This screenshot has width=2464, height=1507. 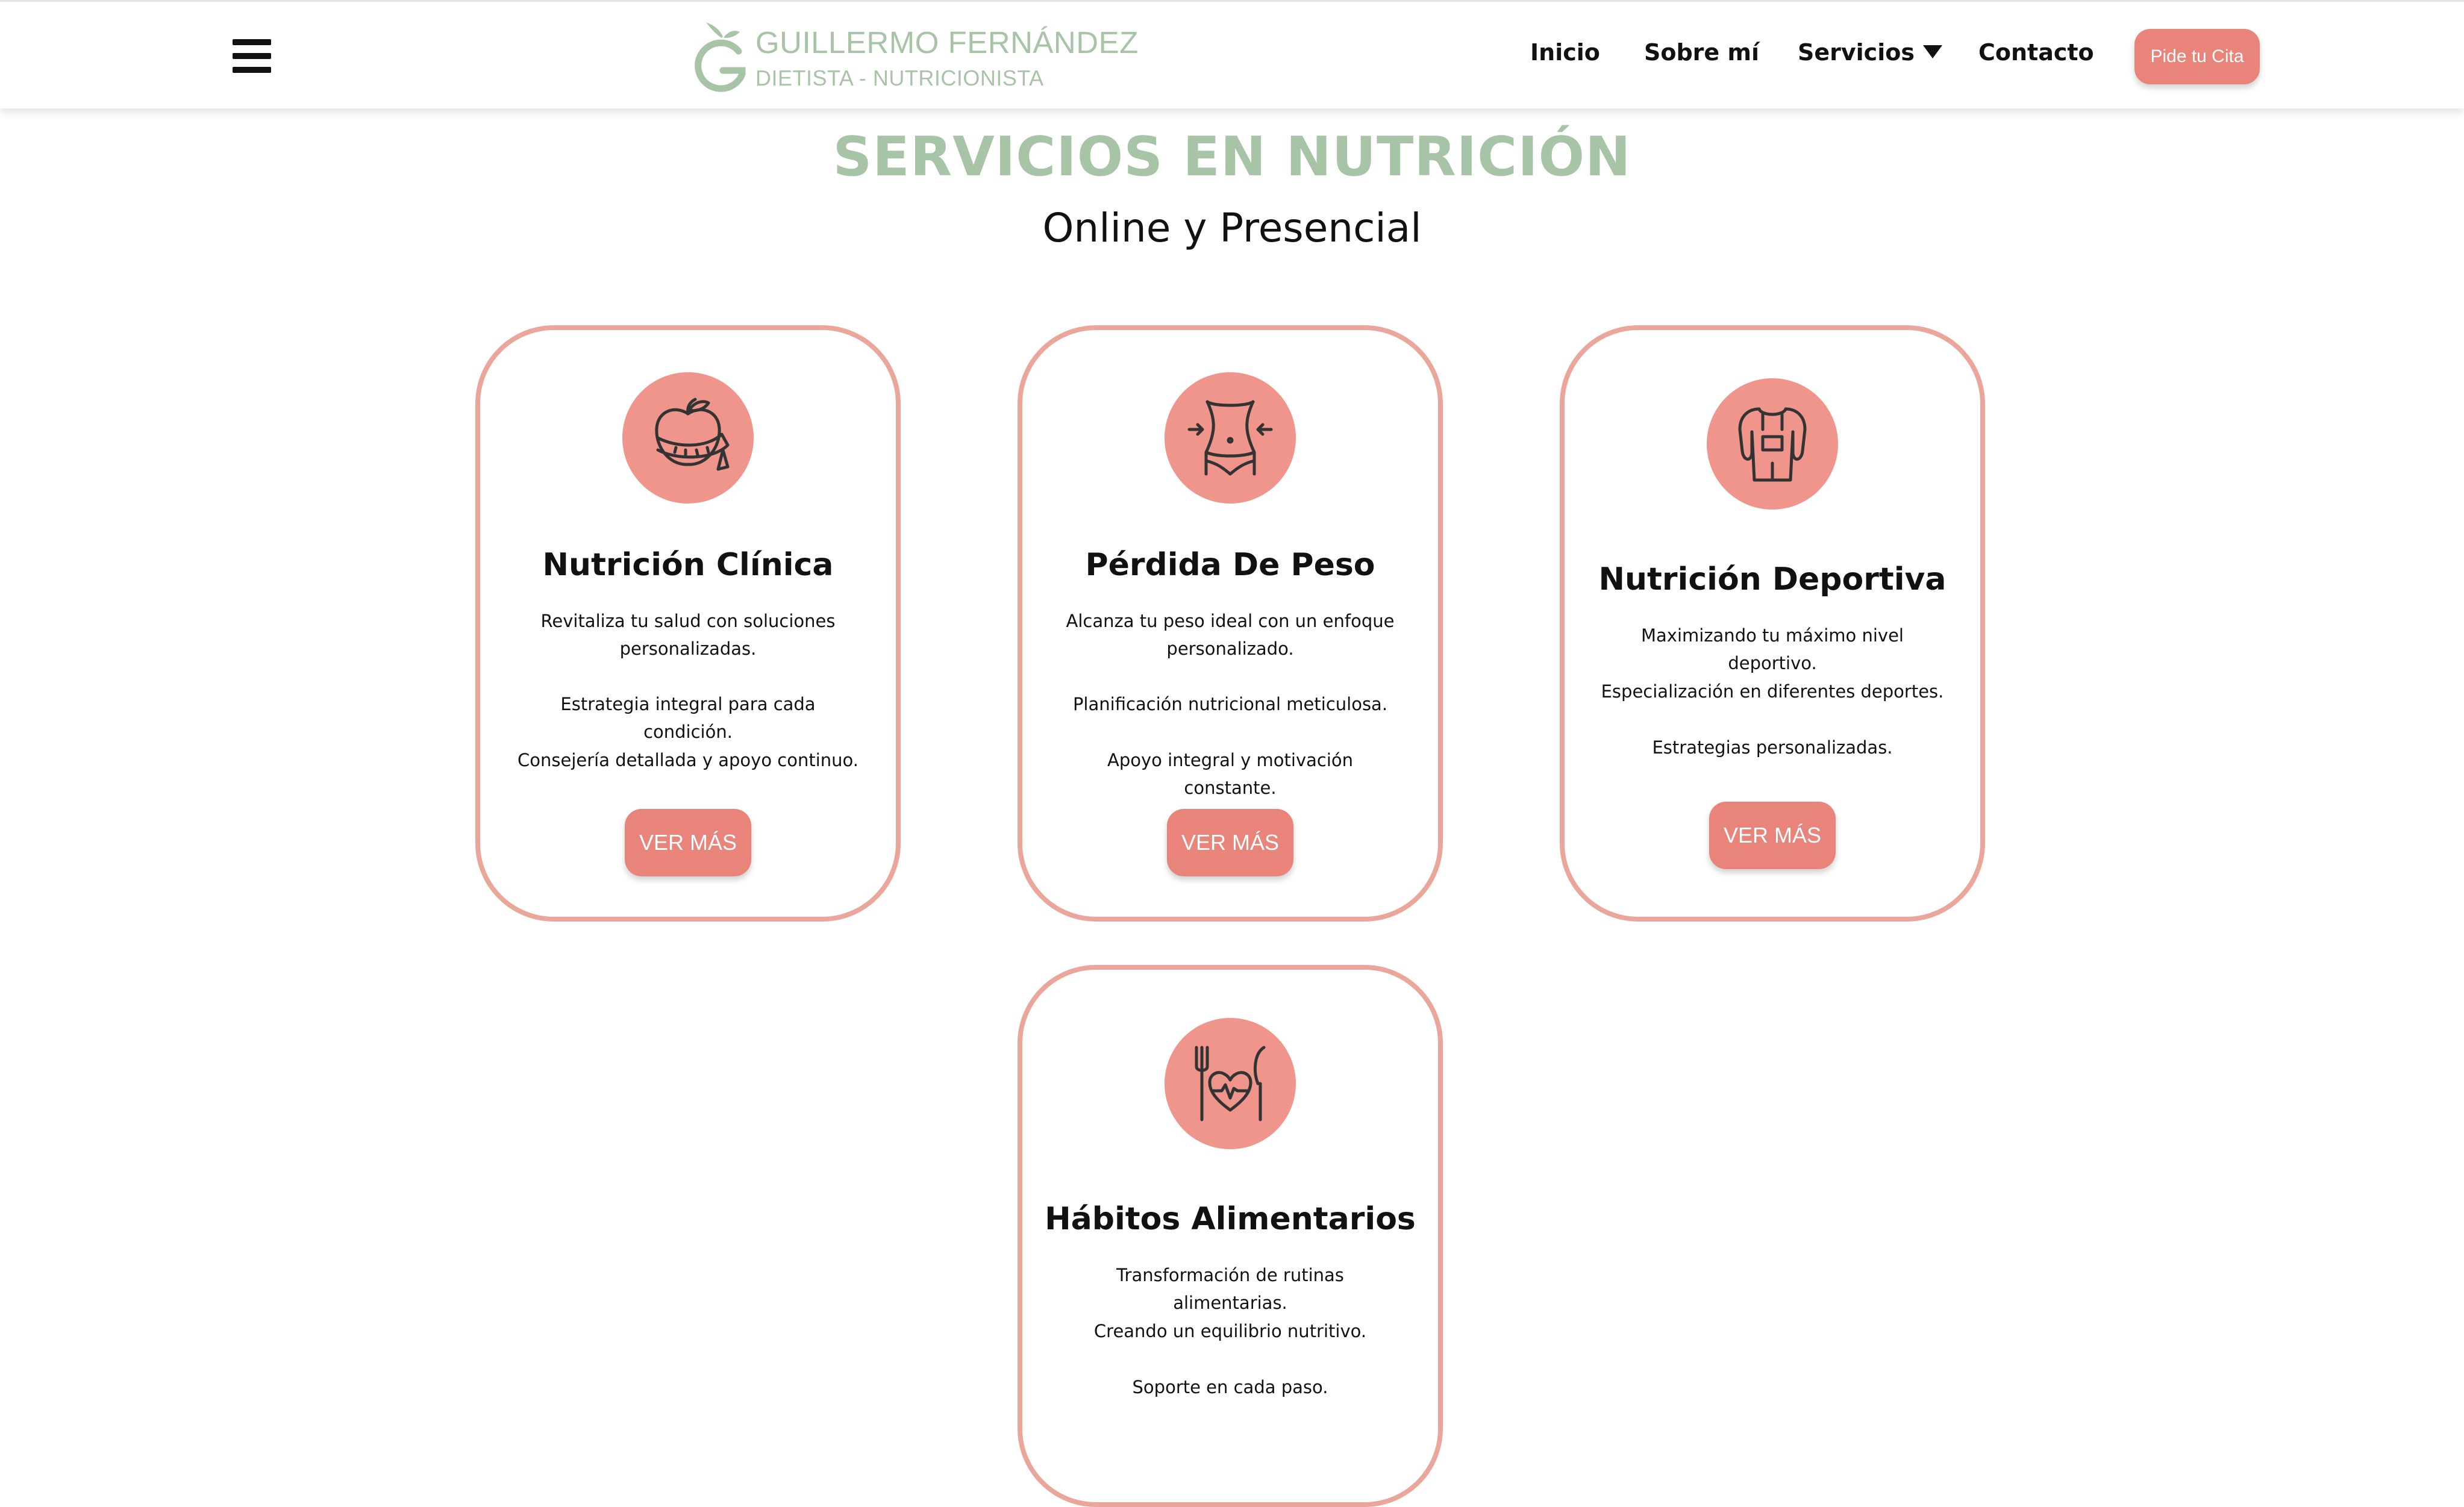 I want to click on card-title: Nutrición Clínica, so click(x=688, y=565).